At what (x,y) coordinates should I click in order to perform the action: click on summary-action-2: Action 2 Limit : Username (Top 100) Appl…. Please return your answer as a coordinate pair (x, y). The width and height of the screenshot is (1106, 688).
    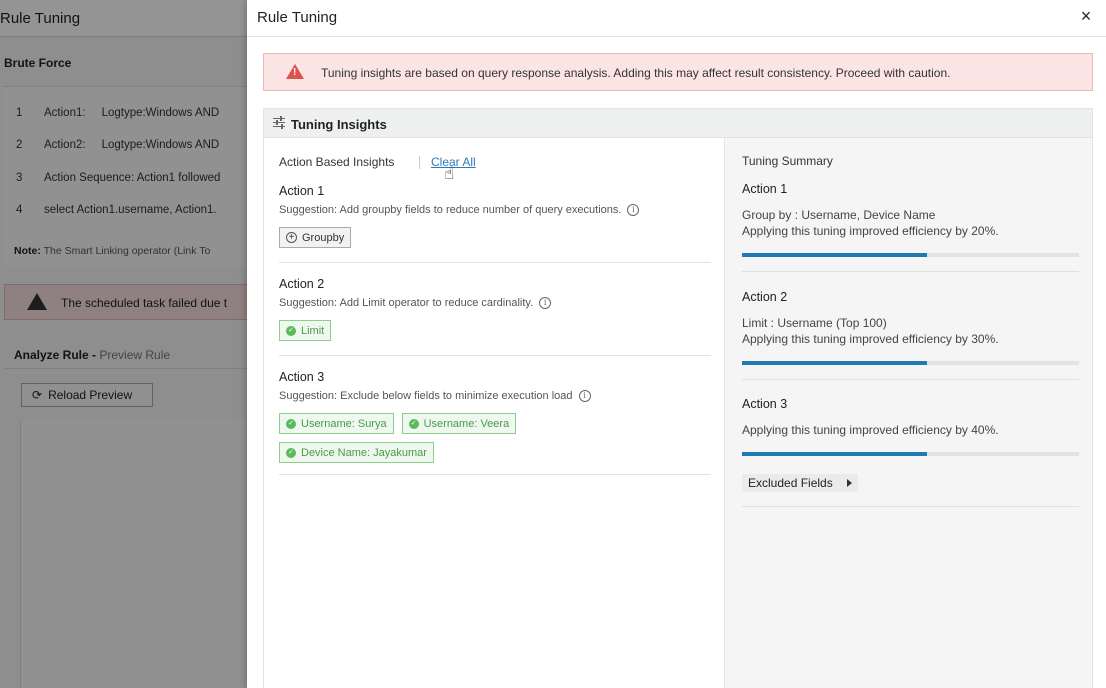
    Looking at the image, I should click on (910, 327).